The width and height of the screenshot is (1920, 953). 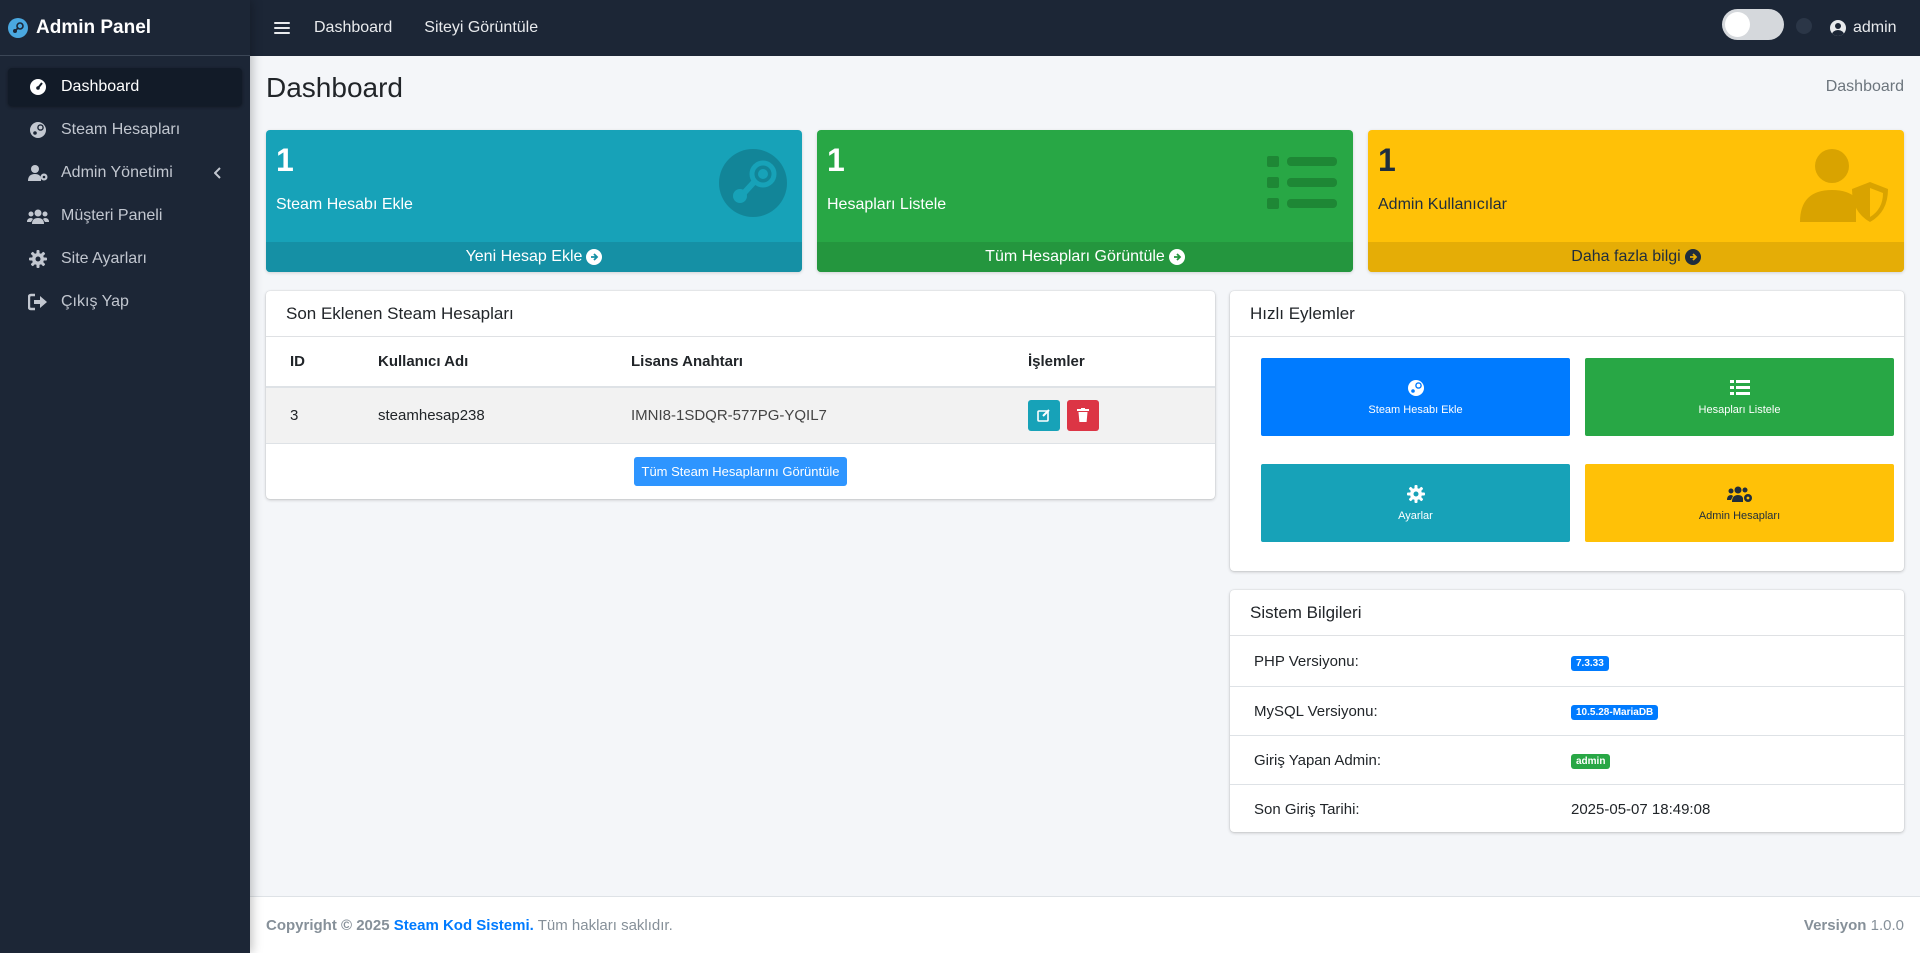 I want to click on stat-footer-link: Daha fazla bilgi, so click(x=1636, y=257).